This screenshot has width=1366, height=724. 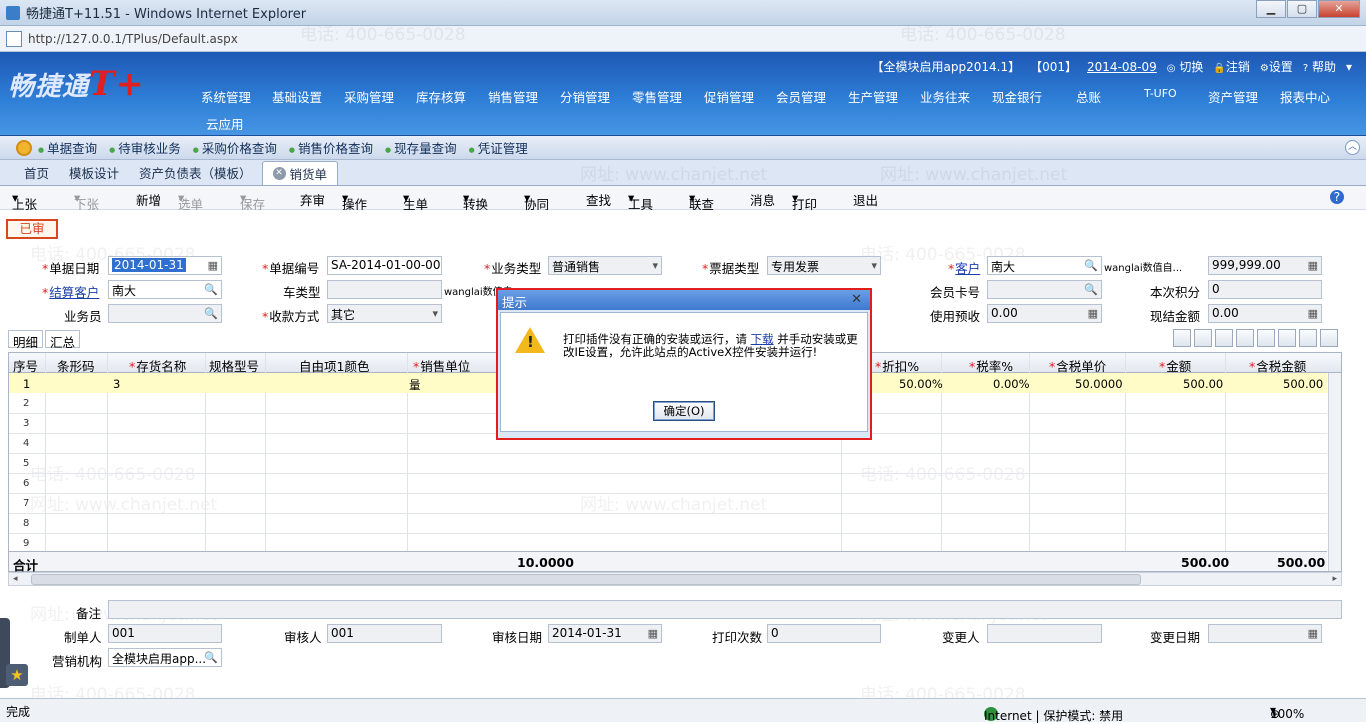 What do you see at coordinates (729, 96) in the screenshot?
I see `nav-item: 促销管理` at bounding box center [729, 96].